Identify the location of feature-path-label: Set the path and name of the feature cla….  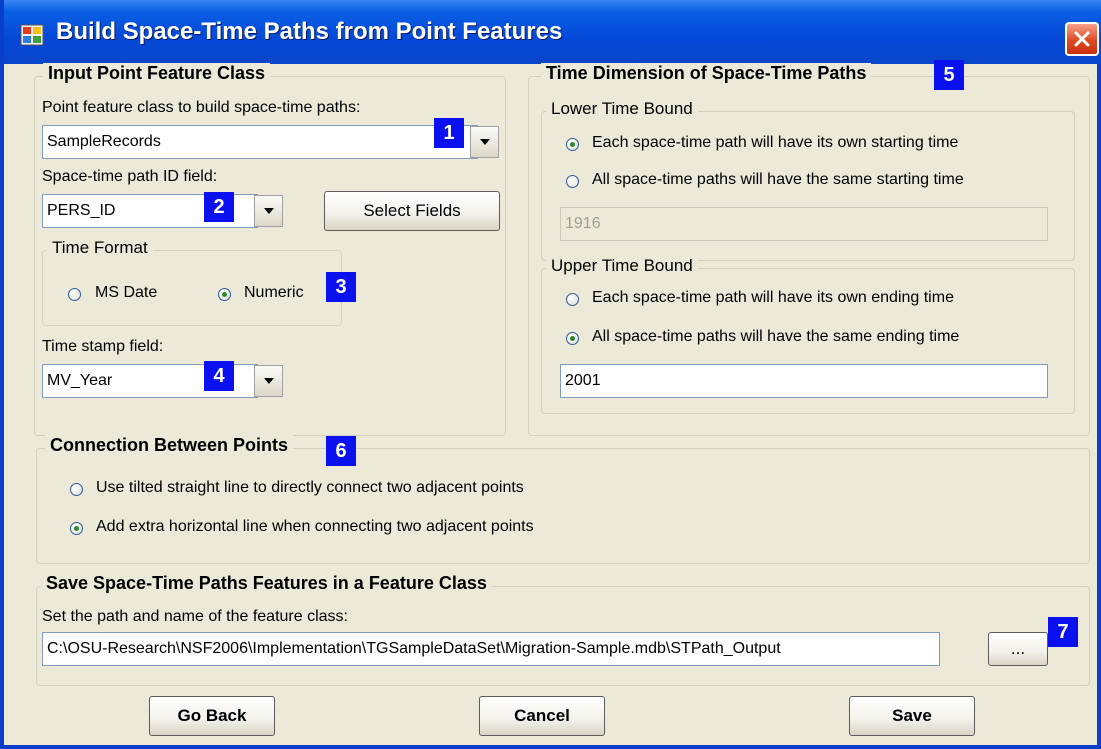
(195, 616).